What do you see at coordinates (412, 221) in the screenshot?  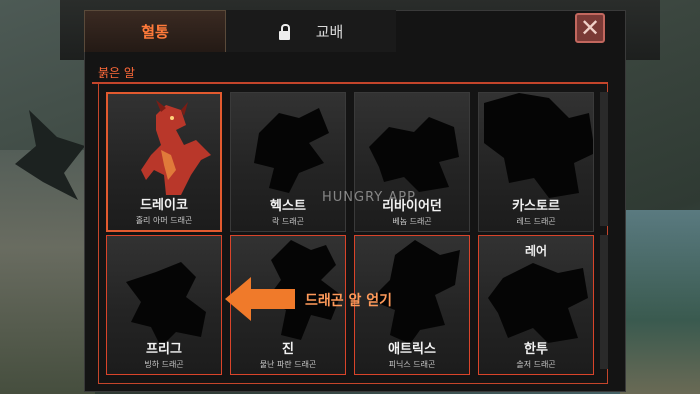 I see `dragon-type: 베놈 드래곤` at bounding box center [412, 221].